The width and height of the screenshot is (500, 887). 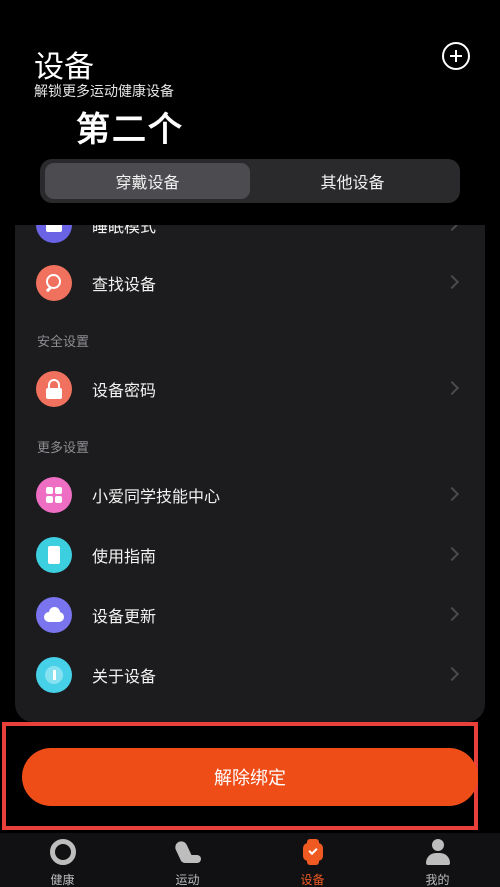 I want to click on nav-label: 运动, so click(x=187, y=880).